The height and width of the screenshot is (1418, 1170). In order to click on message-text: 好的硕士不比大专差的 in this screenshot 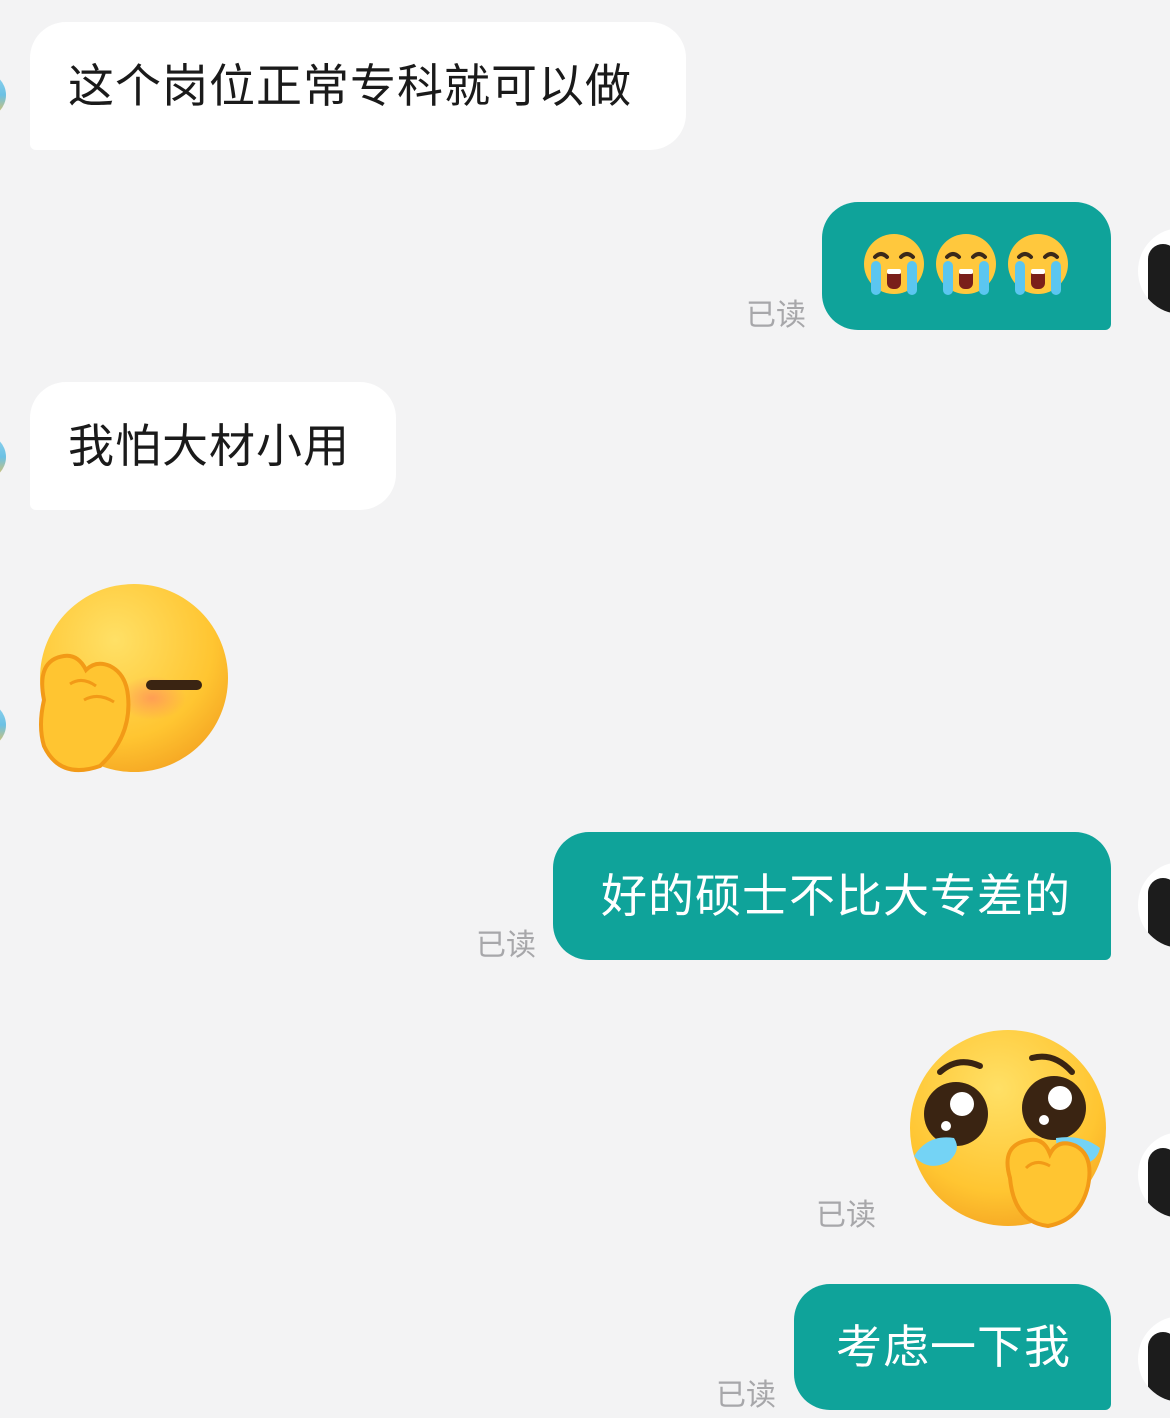, I will do `click(836, 896)`.